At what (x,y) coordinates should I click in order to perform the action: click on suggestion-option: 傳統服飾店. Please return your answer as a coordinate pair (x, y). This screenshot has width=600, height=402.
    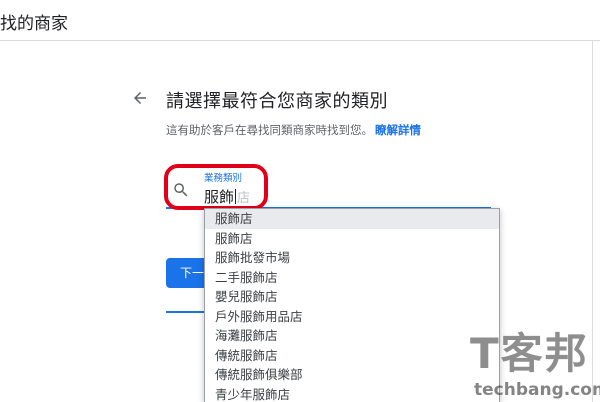
    Looking at the image, I should click on (352, 356).